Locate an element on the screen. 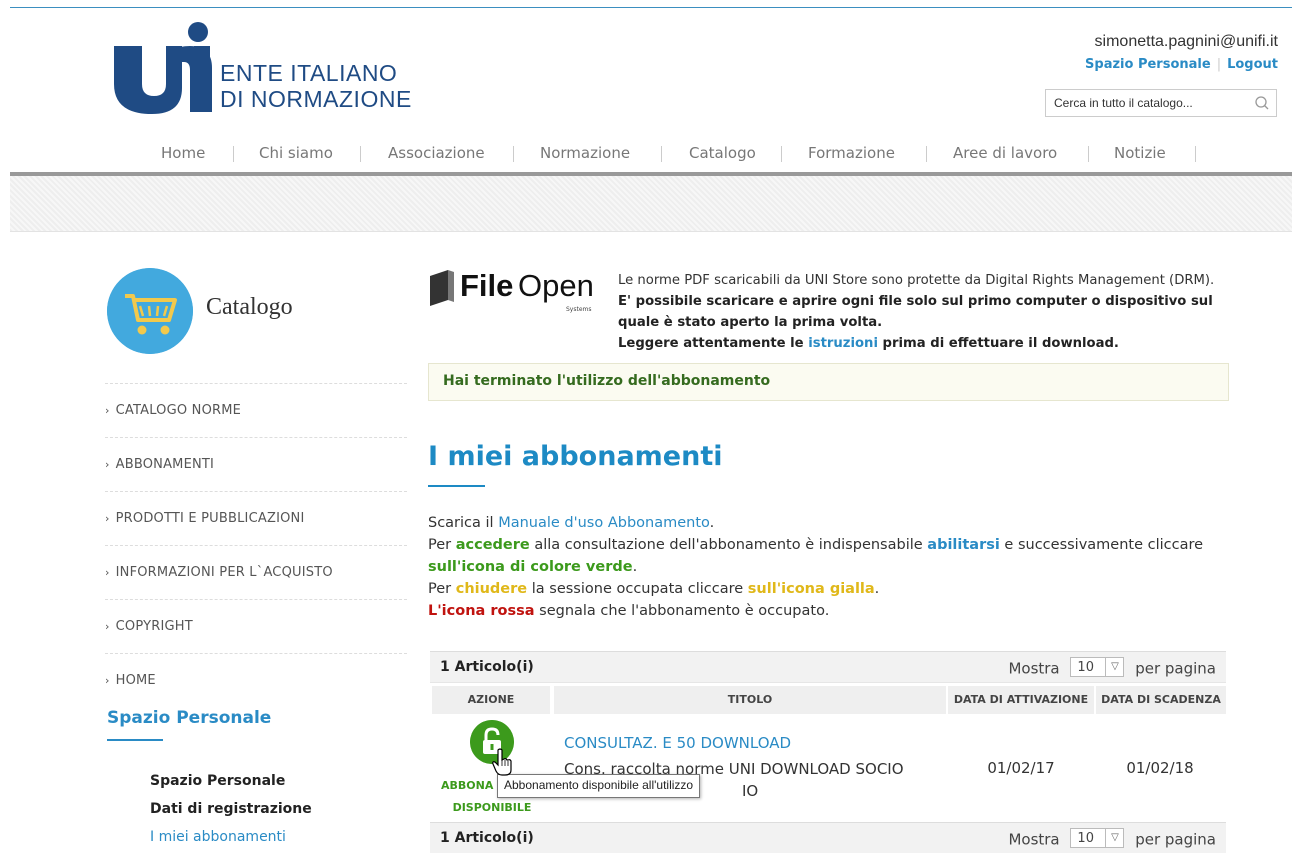  pager-bottom: 1 Articolo(i) Mostra 10 ▽ per pagina is located at coordinates (828, 837).